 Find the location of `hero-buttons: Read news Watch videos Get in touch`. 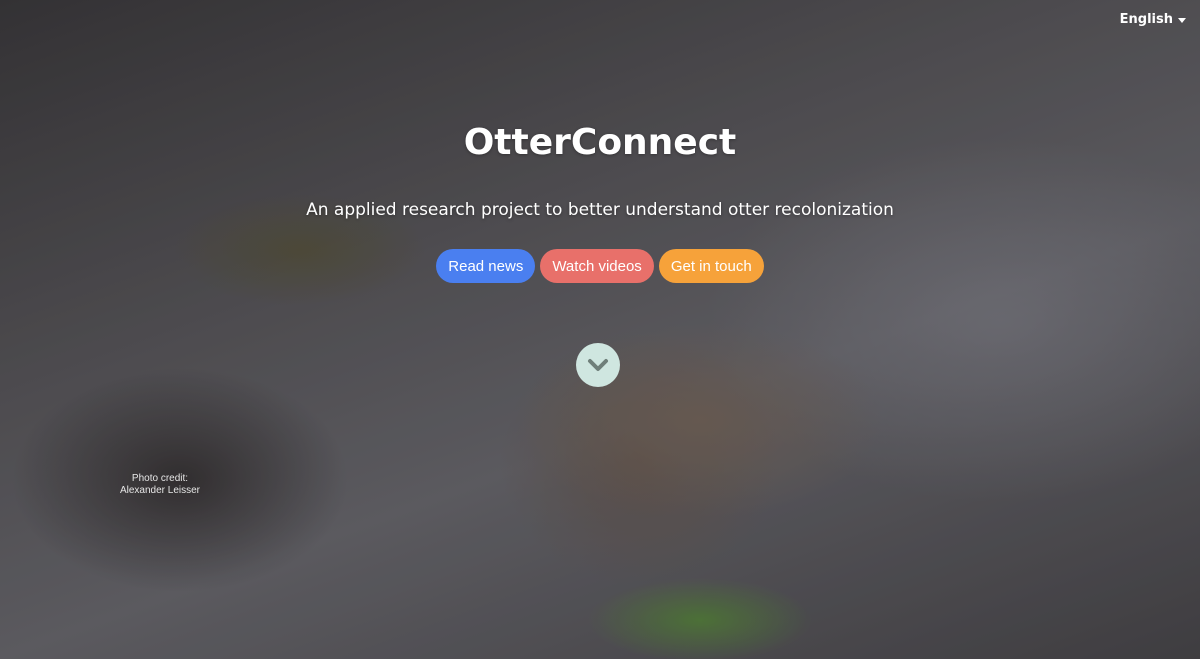

hero-buttons: Read news Watch videos Get in touch is located at coordinates (600, 266).